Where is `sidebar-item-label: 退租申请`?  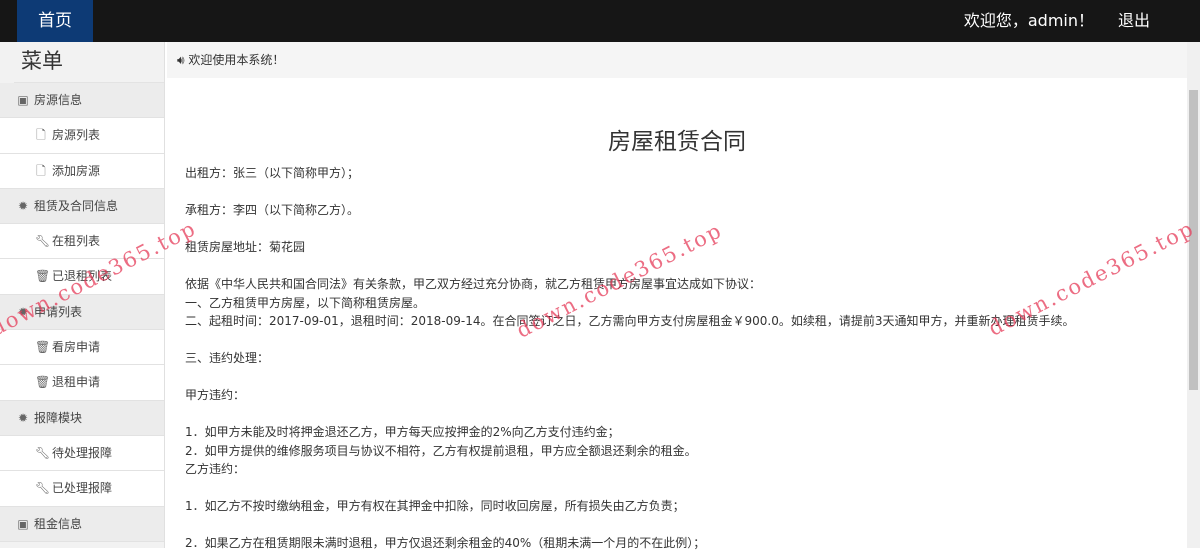 sidebar-item-label: 退租申请 is located at coordinates (76, 382).